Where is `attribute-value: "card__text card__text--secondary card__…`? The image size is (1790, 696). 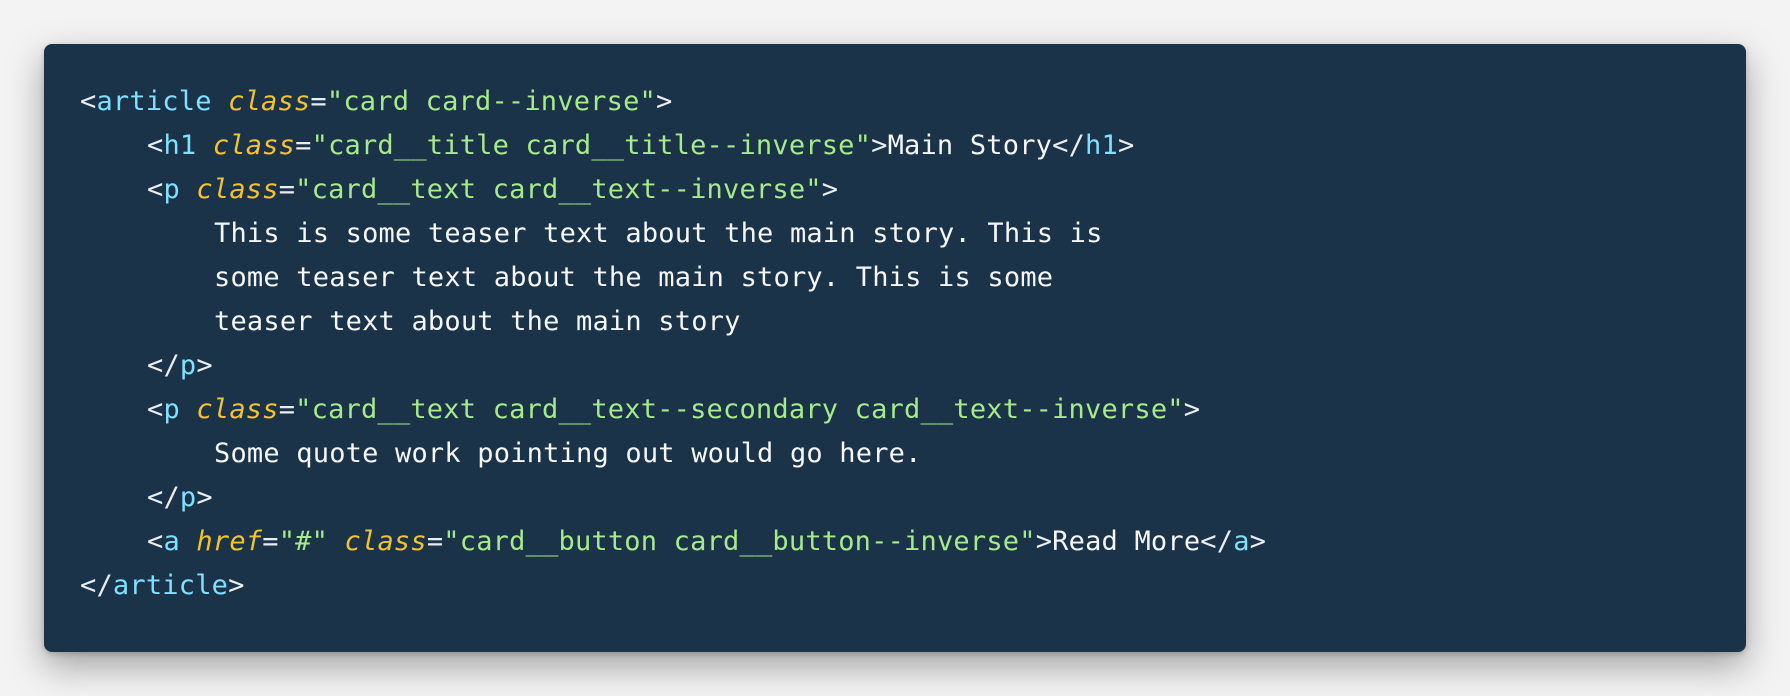
attribute-value: "card__text card__text--secondary card__… is located at coordinates (739, 409).